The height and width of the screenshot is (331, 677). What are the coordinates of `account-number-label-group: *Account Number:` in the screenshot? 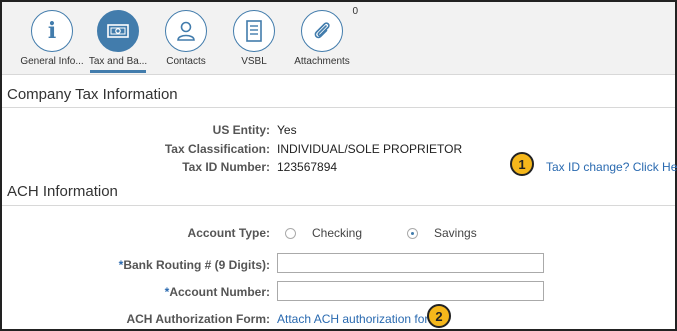 It's located at (136, 292).